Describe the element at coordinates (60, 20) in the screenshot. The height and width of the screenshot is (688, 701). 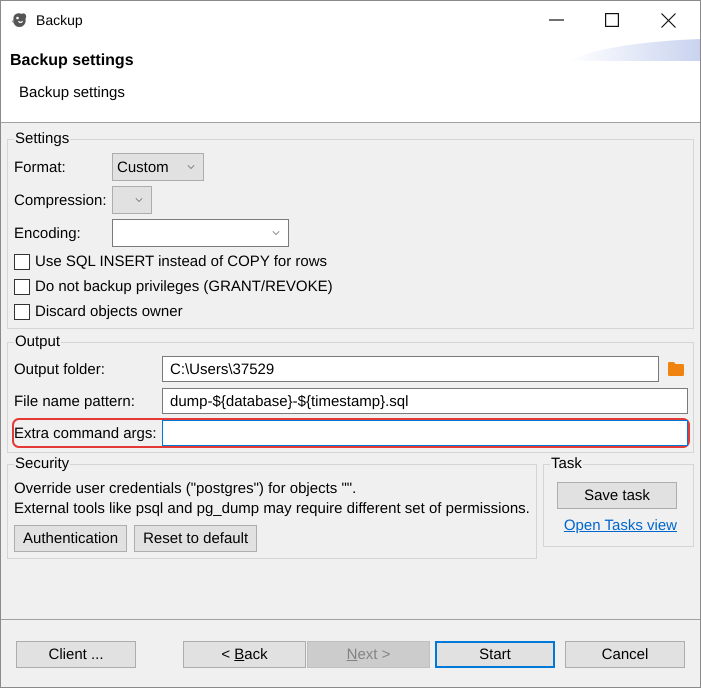
I see `window-title: Backup` at that location.